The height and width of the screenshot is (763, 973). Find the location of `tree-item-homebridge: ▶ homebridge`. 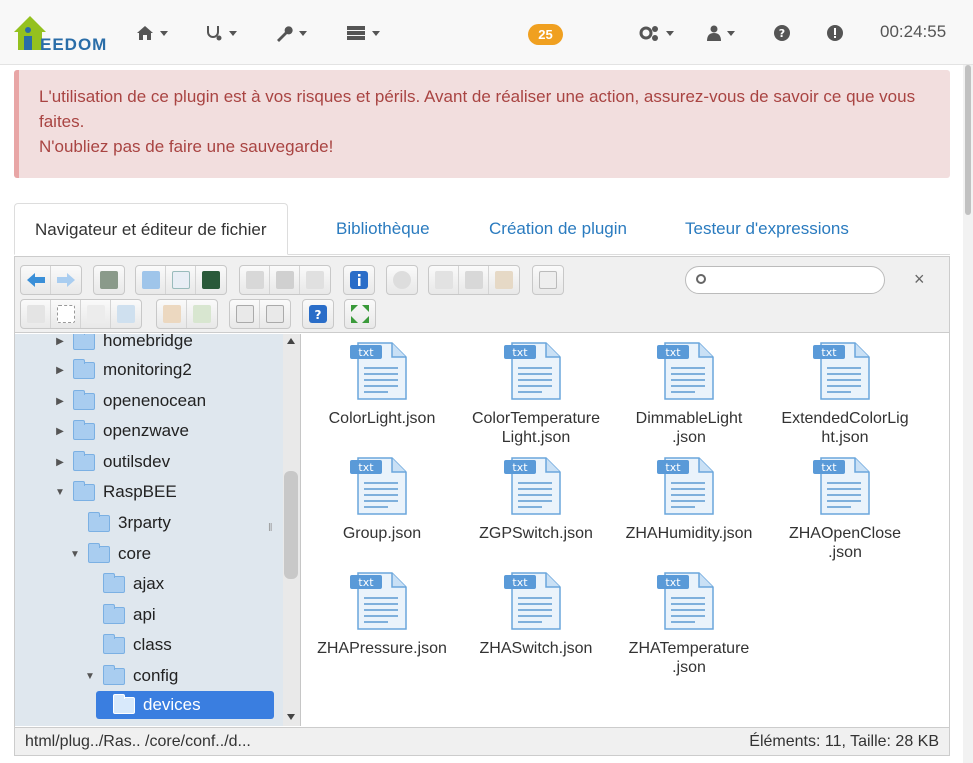

tree-item-homebridge: ▶ homebridge is located at coordinates (124, 344).